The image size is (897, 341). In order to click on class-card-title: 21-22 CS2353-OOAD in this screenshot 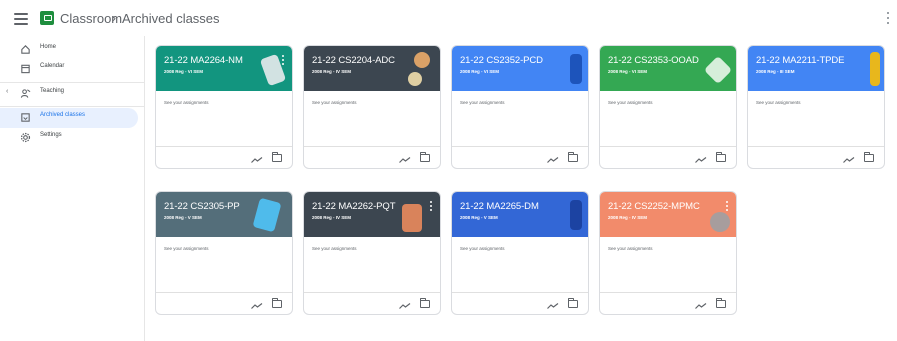, I will do `click(653, 60)`.